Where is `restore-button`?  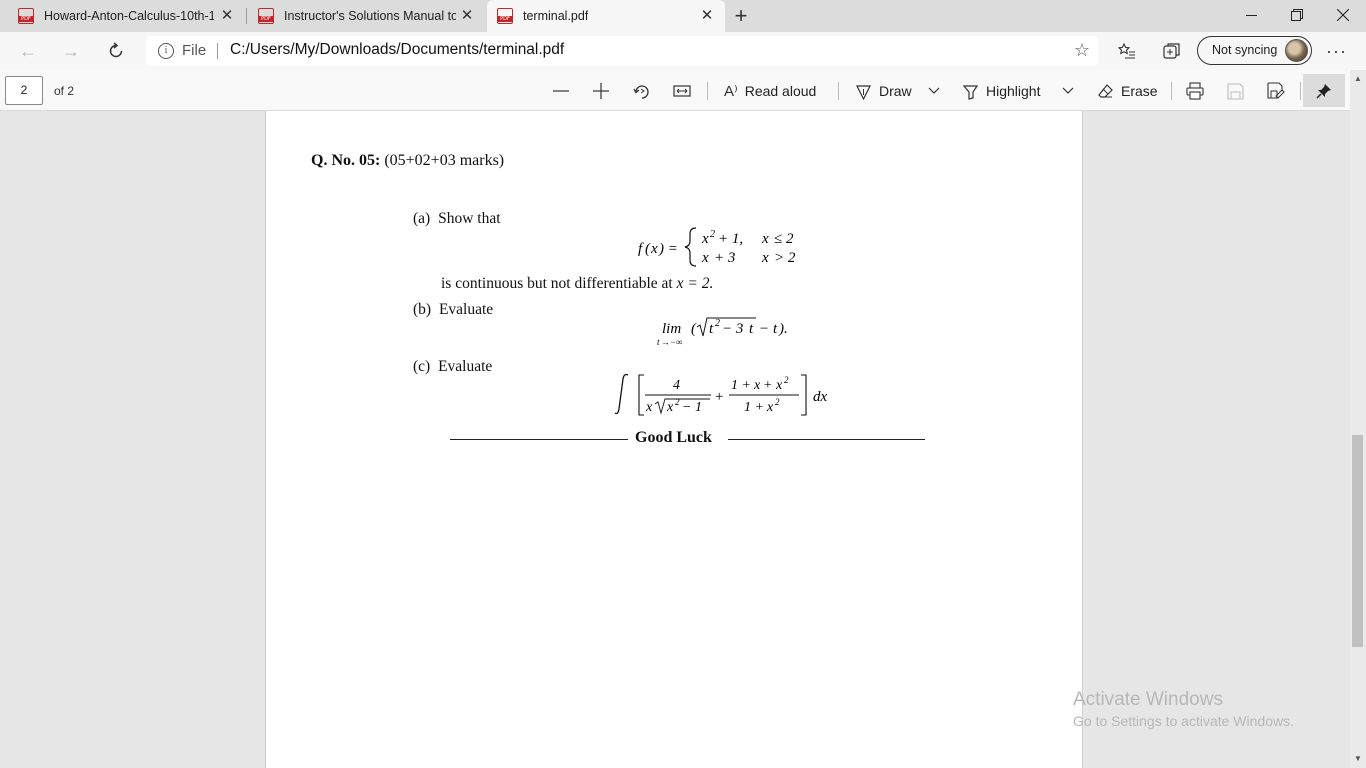 restore-button is located at coordinates (1297, 15).